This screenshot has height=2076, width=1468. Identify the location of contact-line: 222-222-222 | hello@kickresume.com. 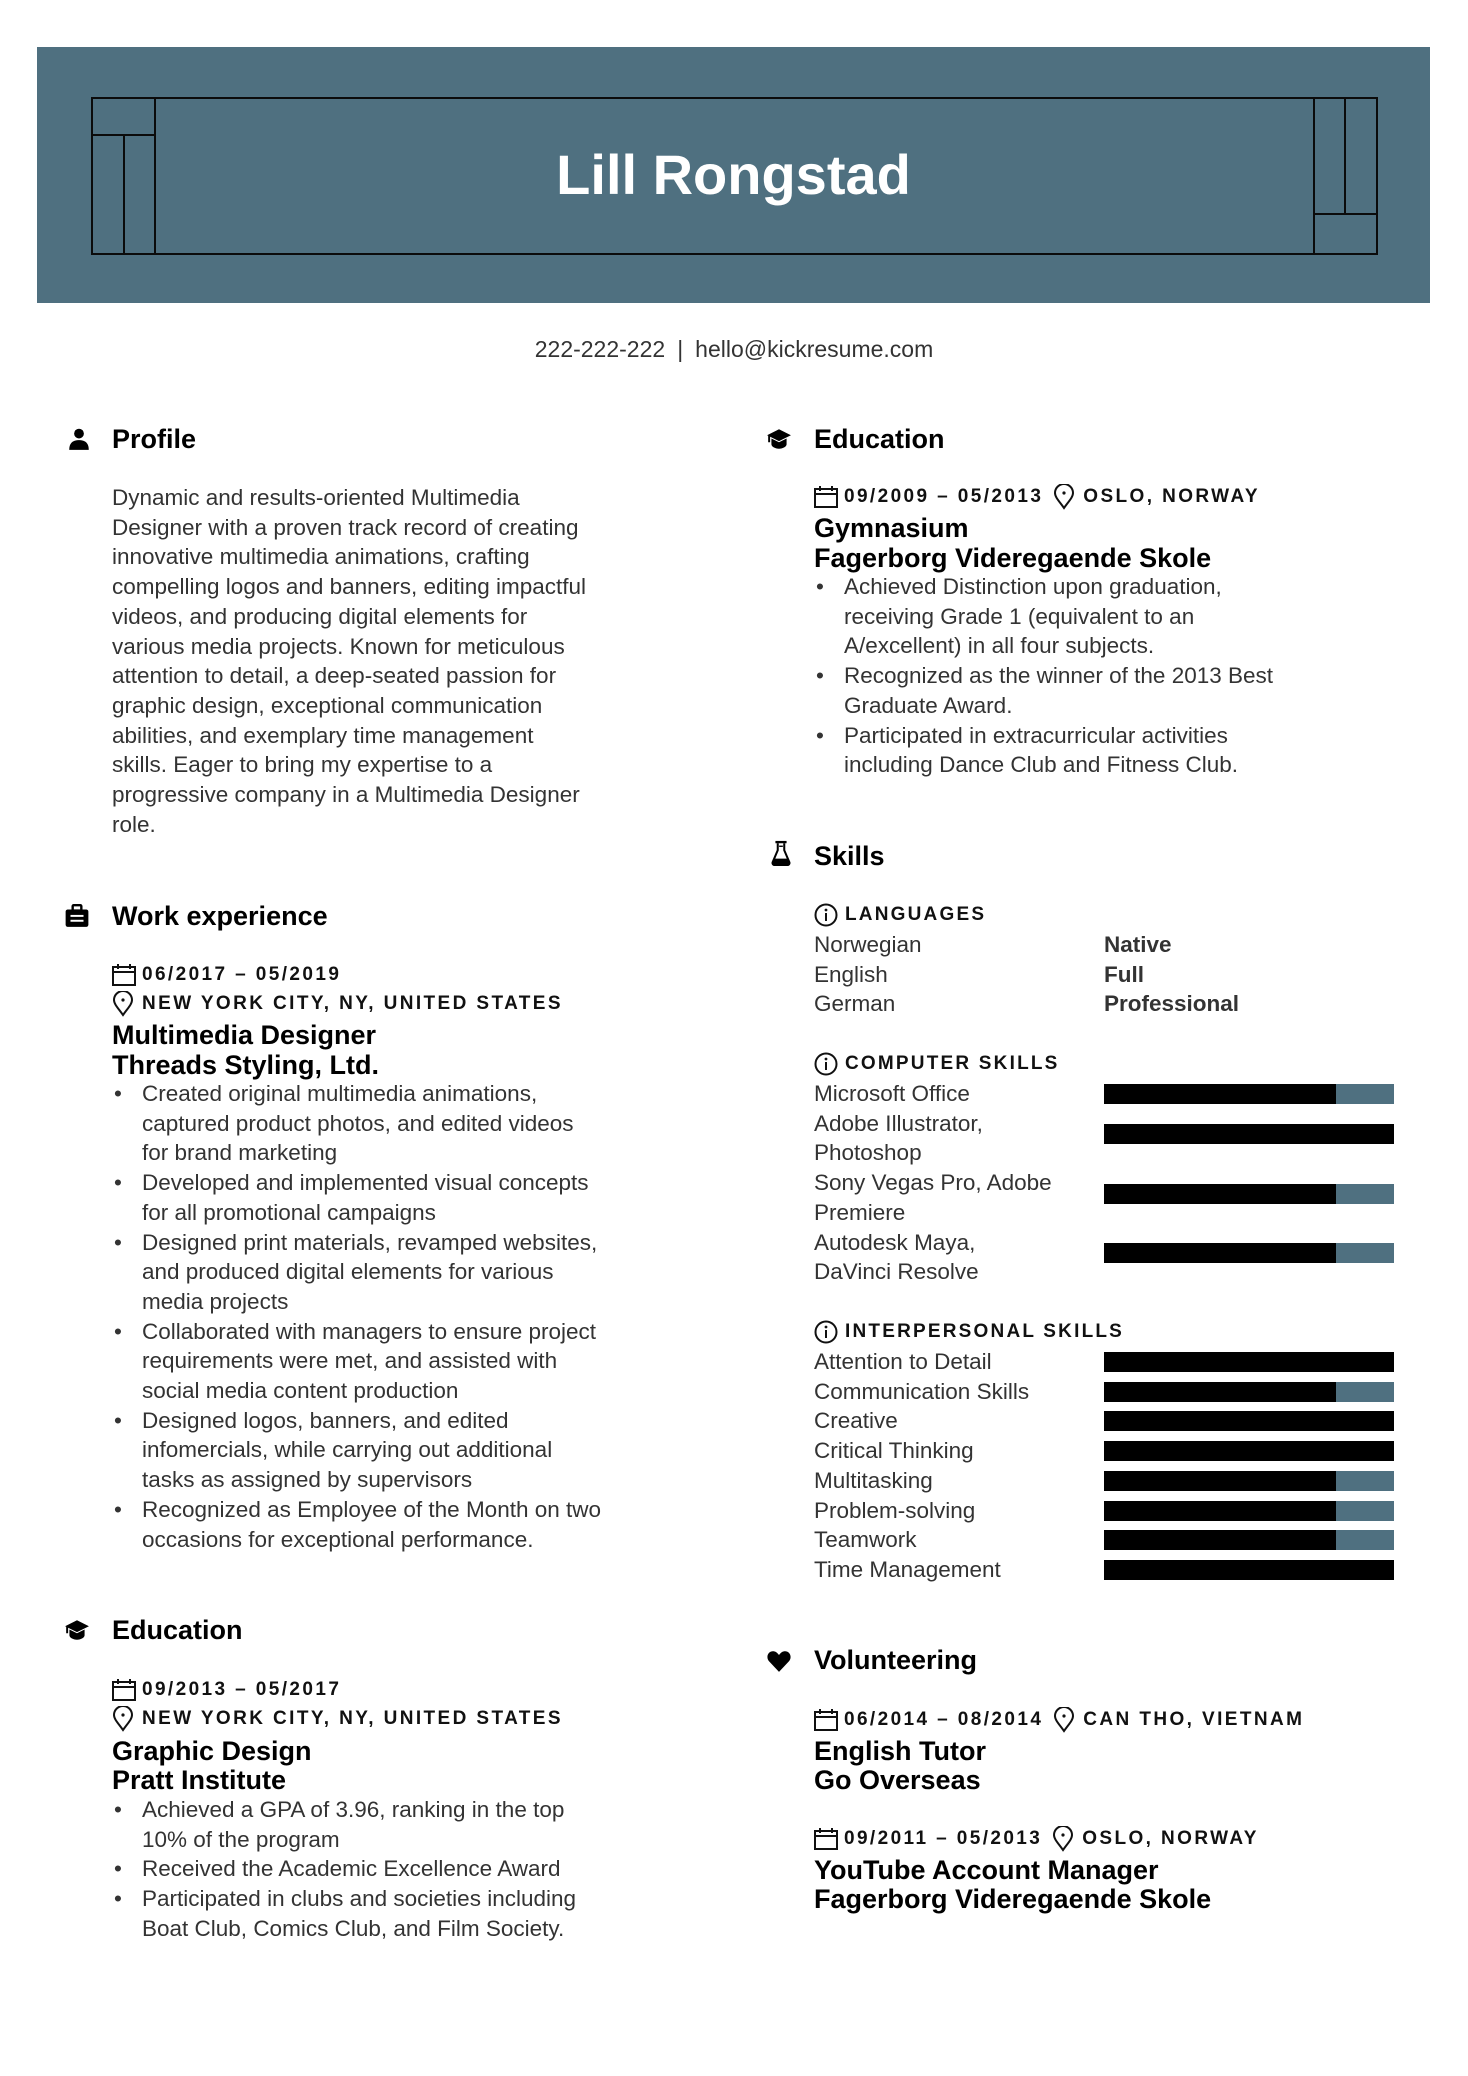
(734, 349).